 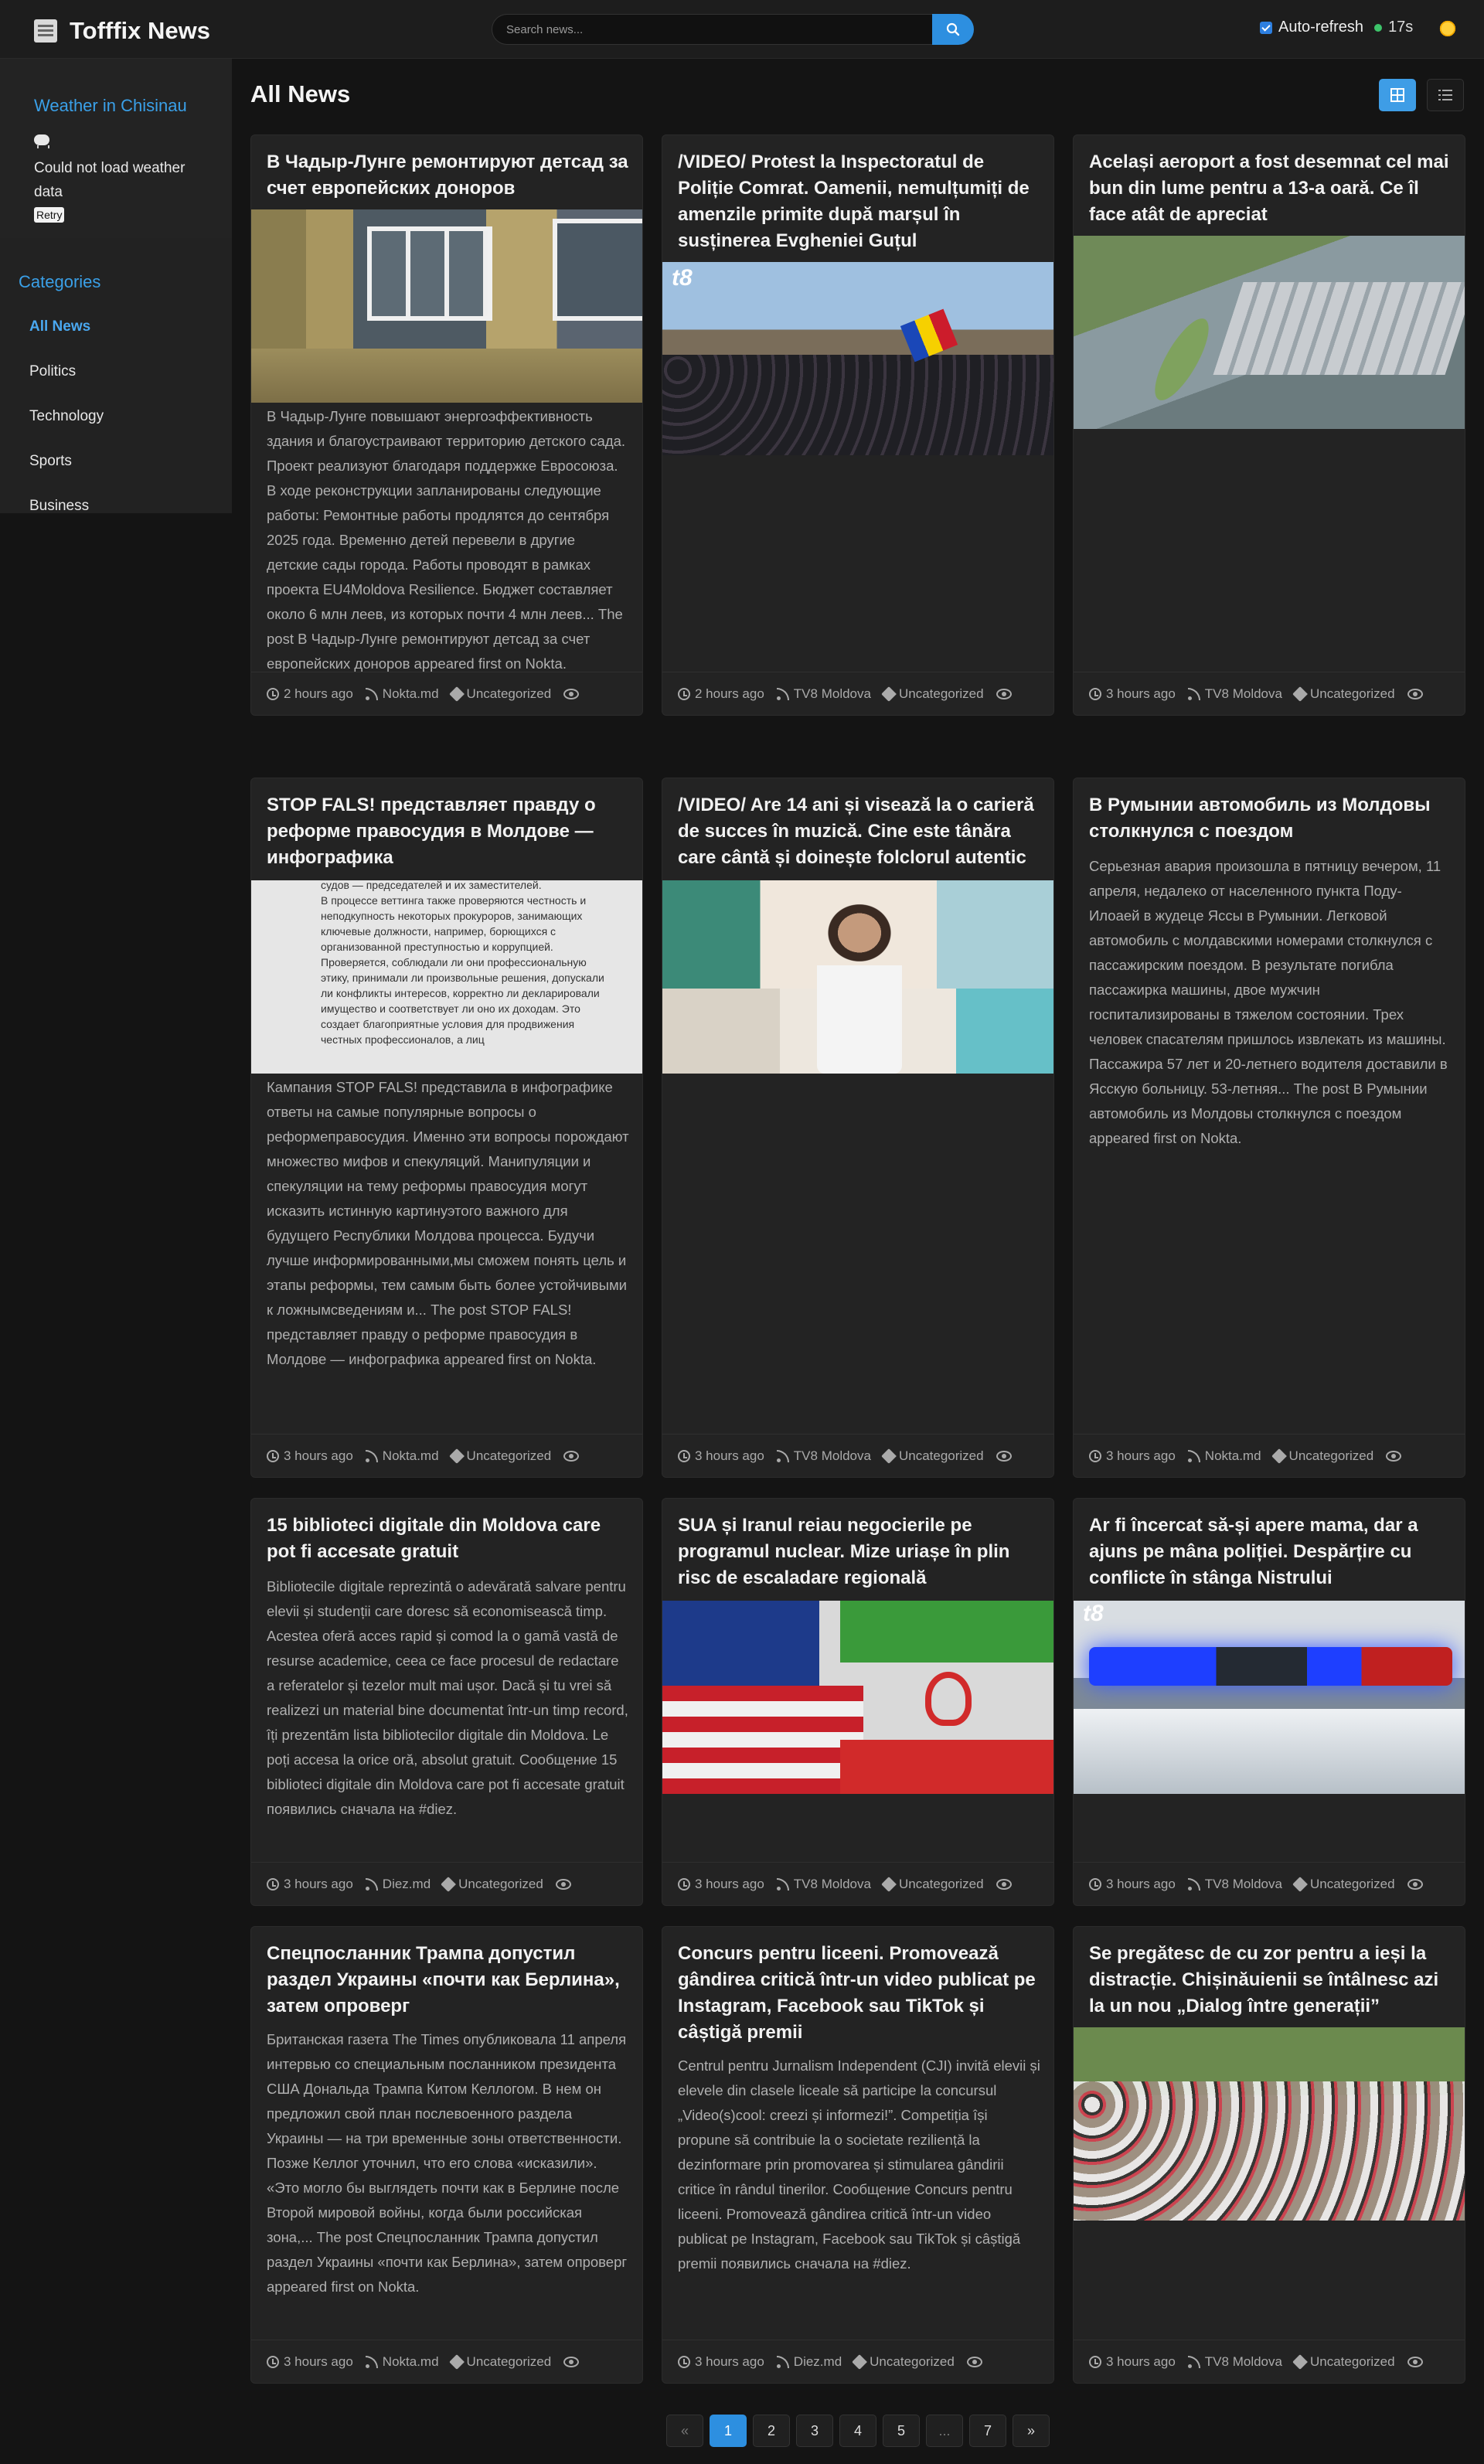 I want to click on page-button-5: 5, so click(x=901, y=2431).